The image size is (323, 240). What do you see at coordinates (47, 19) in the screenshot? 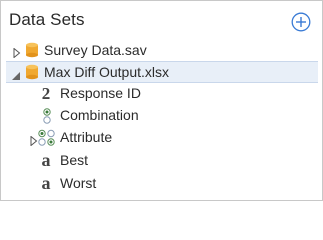
I see `panel-title: Data Sets` at bounding box center [47, 19].